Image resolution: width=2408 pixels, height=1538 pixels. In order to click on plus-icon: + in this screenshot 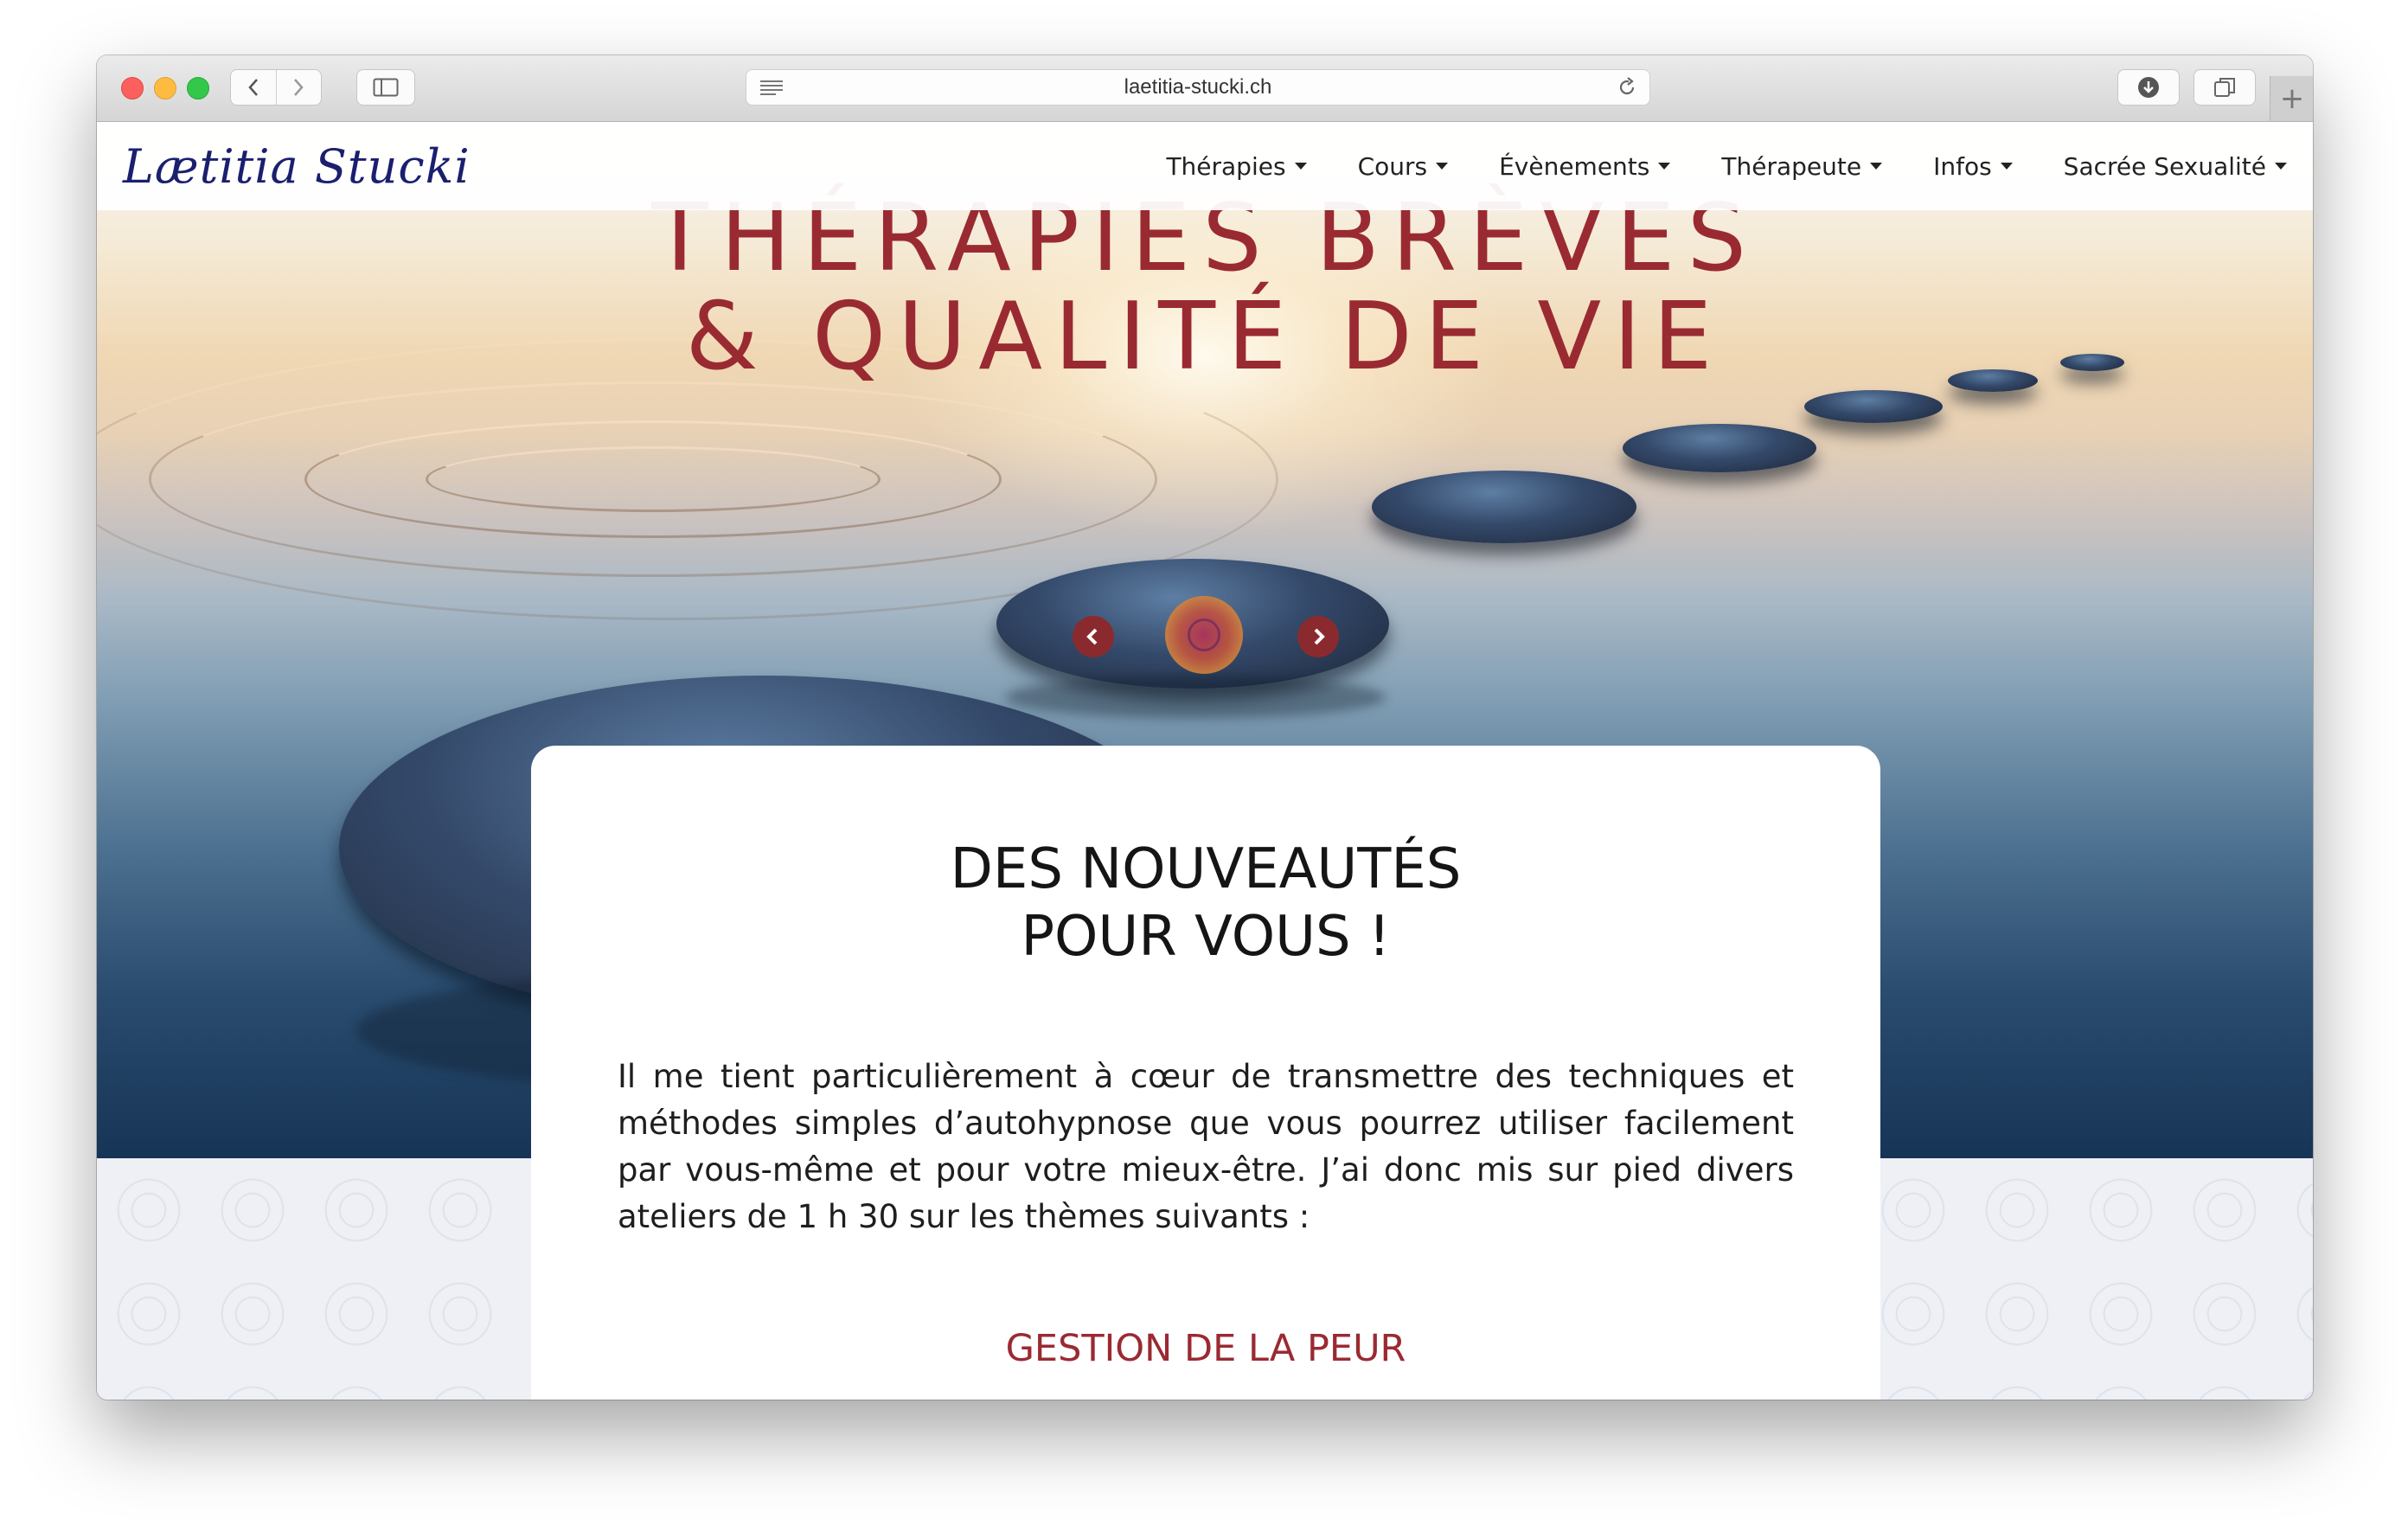, I will do `click(2292, 99)`.